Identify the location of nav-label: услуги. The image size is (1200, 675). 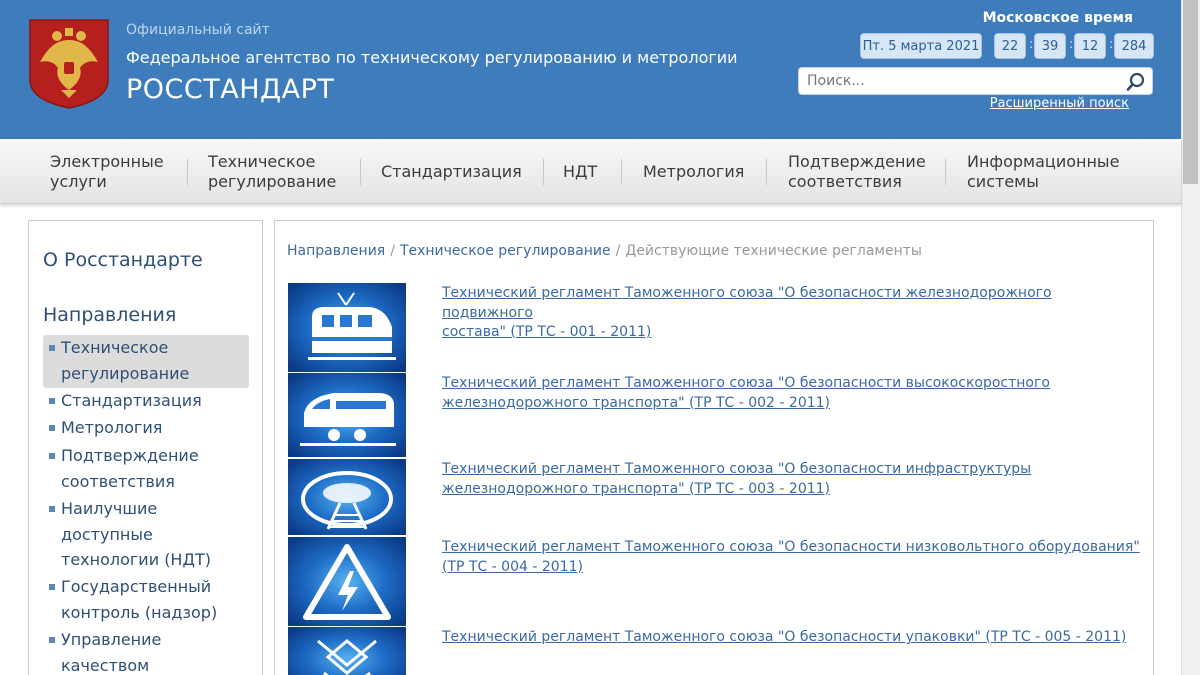
(78, 181).